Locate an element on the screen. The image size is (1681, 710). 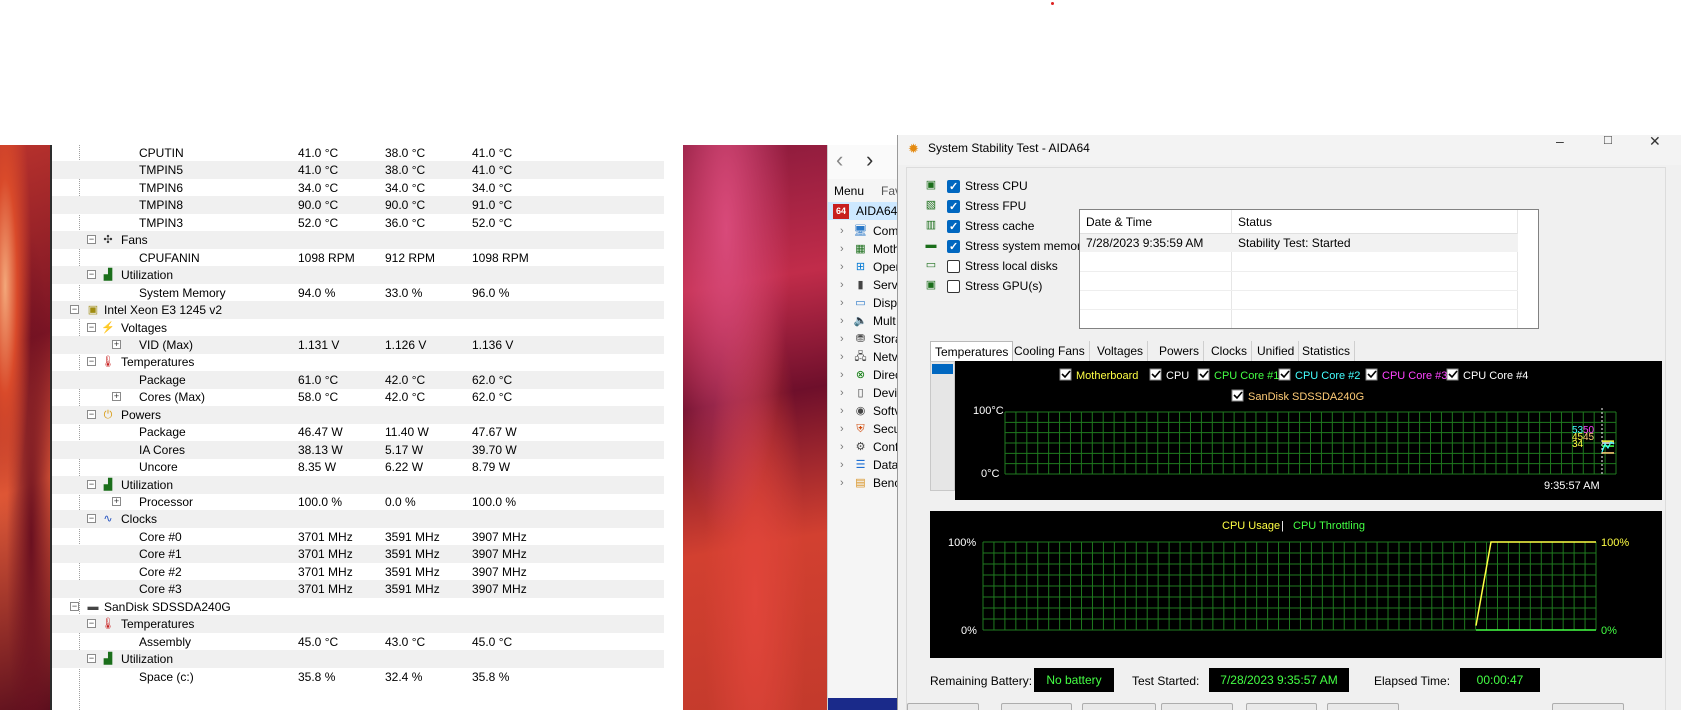
forward-button: › is located at coordinates (869, 160).